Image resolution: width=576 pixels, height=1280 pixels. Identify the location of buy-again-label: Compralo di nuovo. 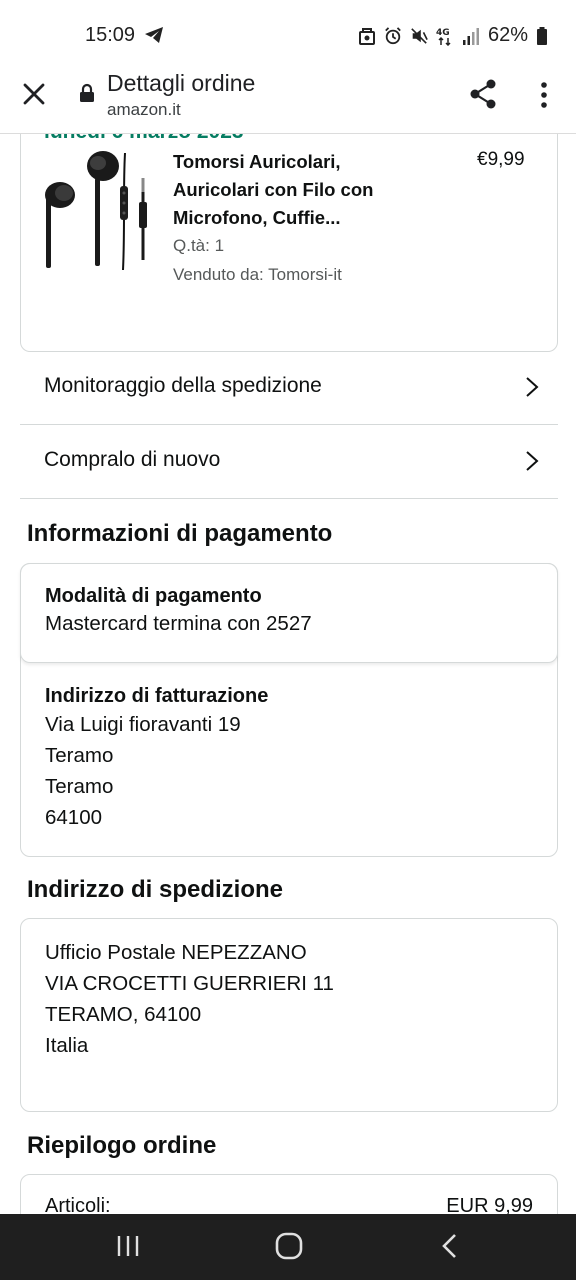
(132, 459).